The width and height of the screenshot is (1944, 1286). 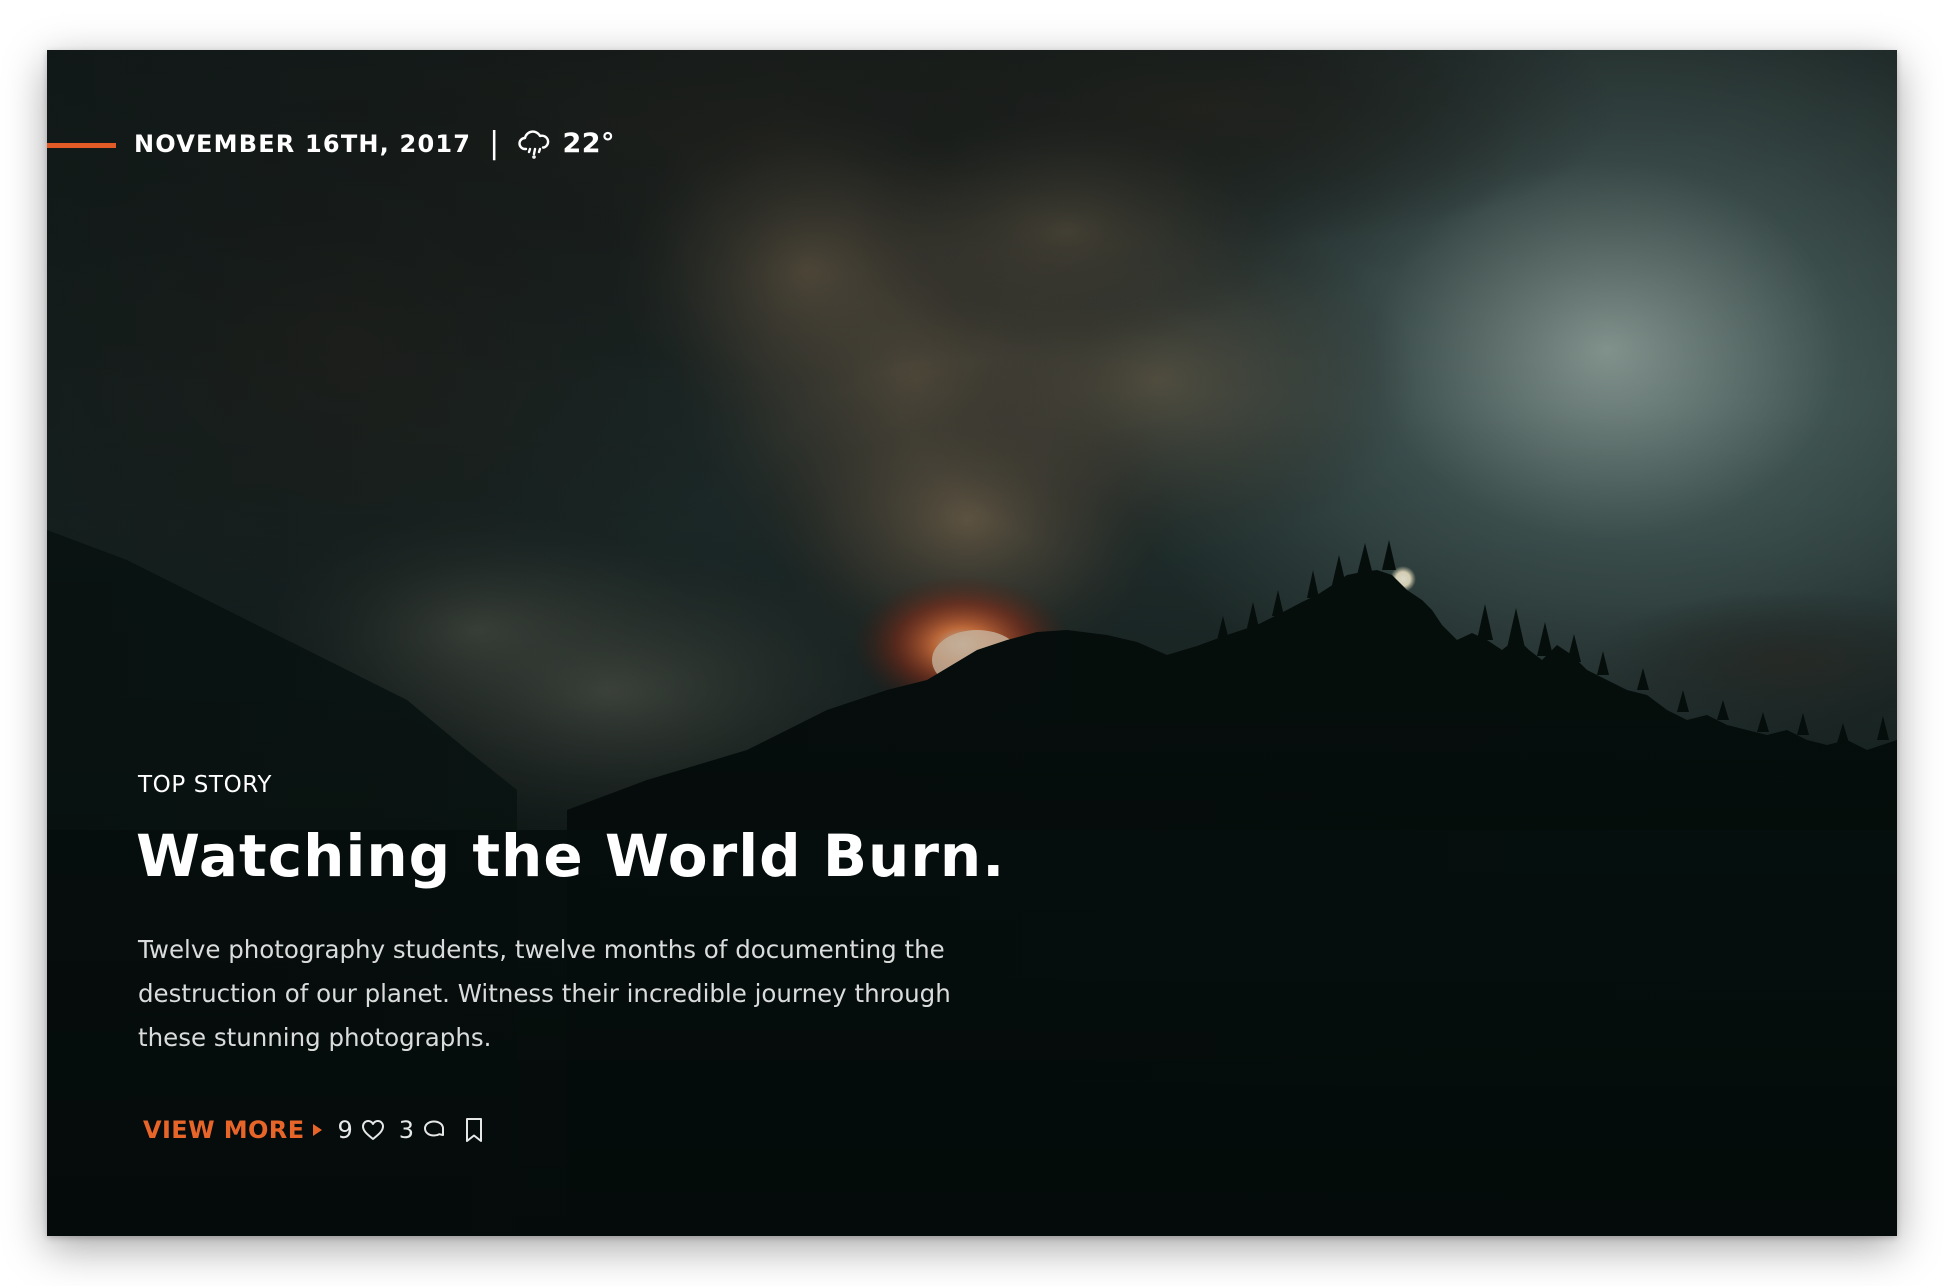 I want to click on story-actions: VIEW MORE 9 3, so click(x=313, y=1130).